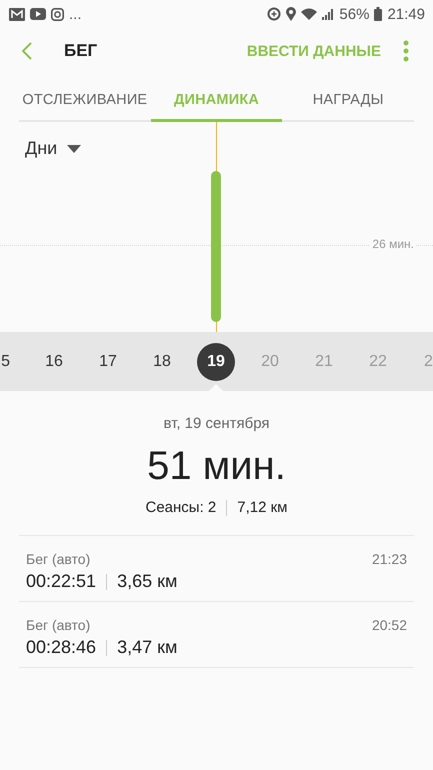  Describe the element at coordinates (61, 647) in the screenshot. I see `session-duration: 00:28:46` at that location.